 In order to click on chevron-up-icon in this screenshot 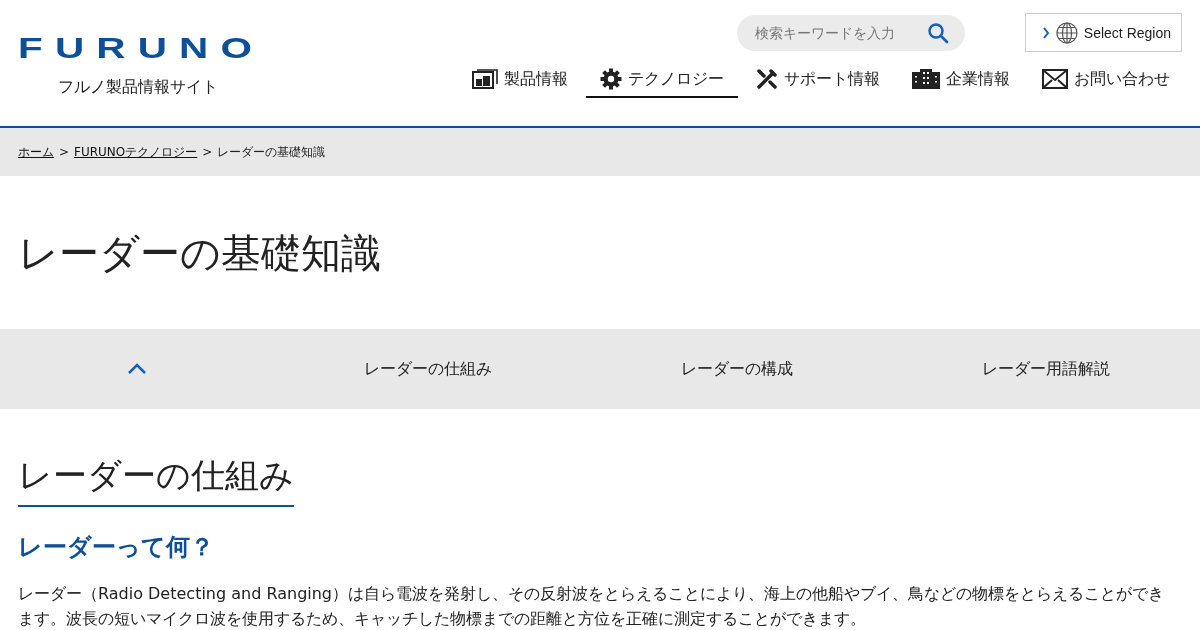, I will do `click(136, 369)`.